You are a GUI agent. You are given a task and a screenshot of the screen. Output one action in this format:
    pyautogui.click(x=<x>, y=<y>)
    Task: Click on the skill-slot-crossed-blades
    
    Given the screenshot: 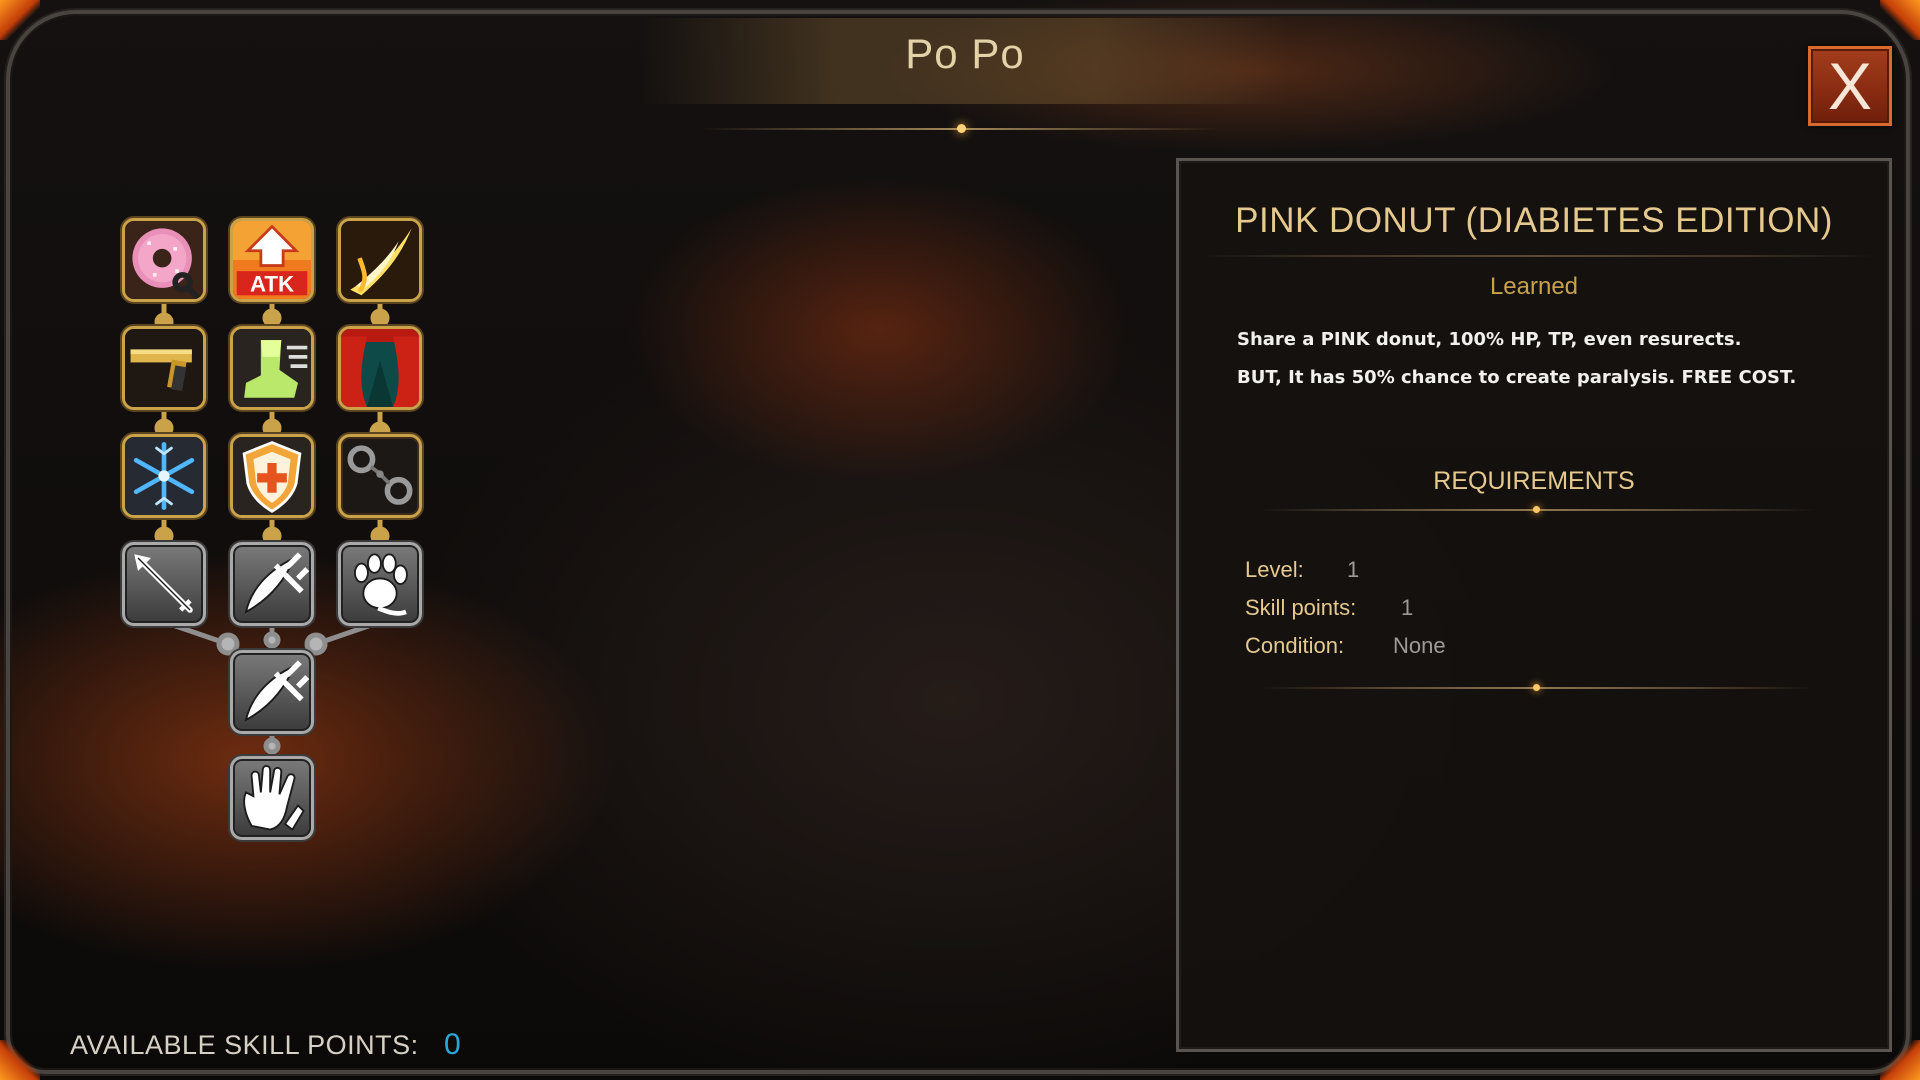 What is the action you would take?
    pyautogui.click(x=272, y=584)
    